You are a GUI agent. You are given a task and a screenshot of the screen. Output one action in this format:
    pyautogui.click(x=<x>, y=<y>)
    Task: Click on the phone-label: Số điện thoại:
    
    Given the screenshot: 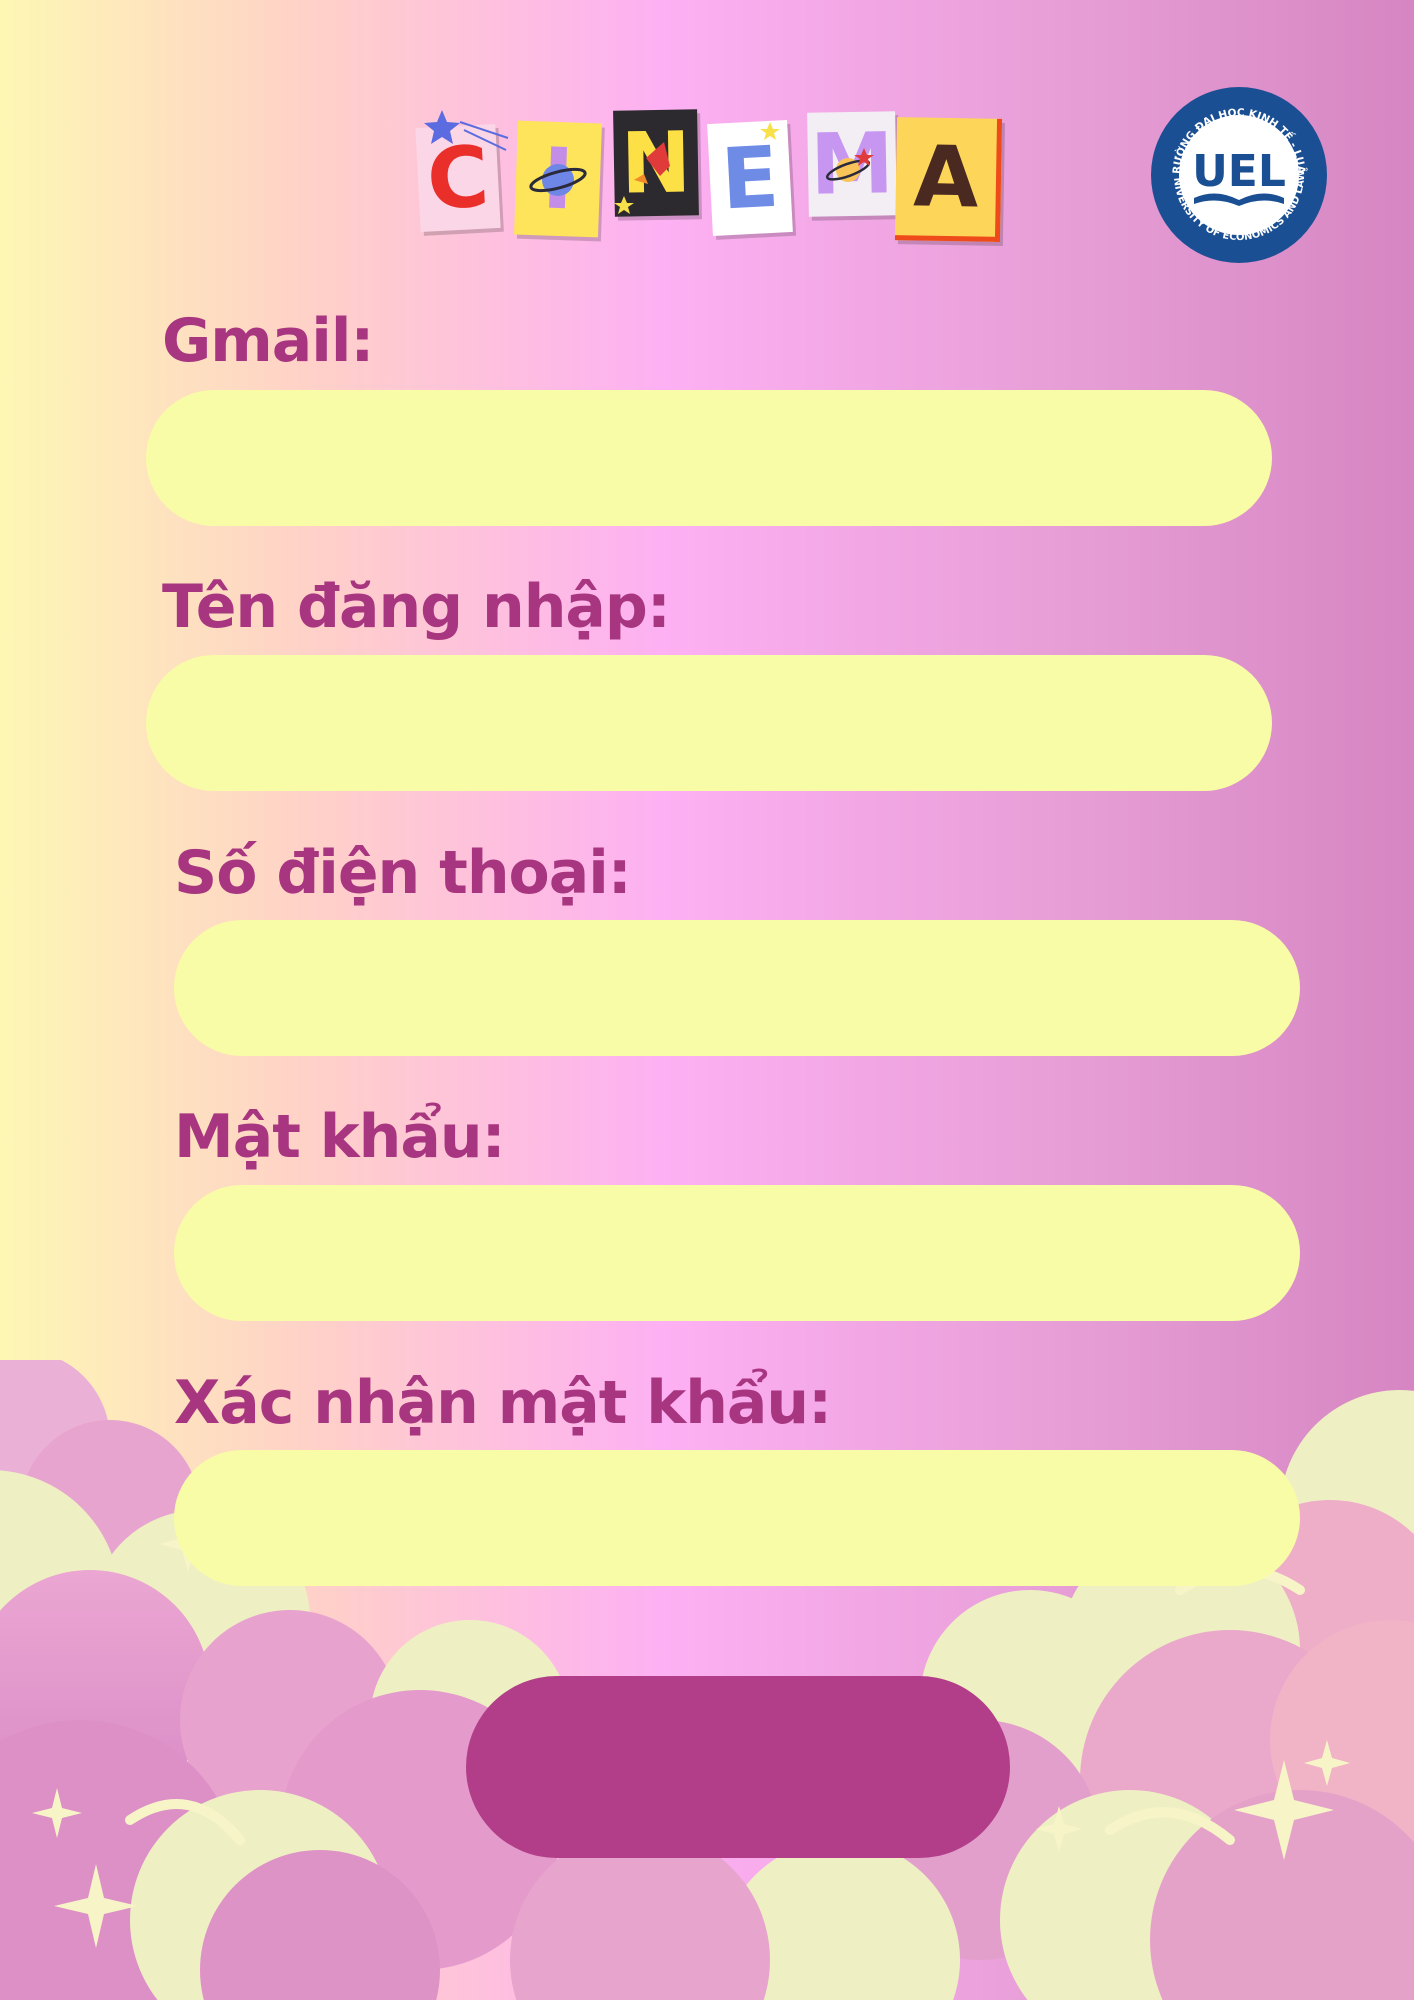 What is the action you would take?
    pyautogui.click(x=403, y=873)
    